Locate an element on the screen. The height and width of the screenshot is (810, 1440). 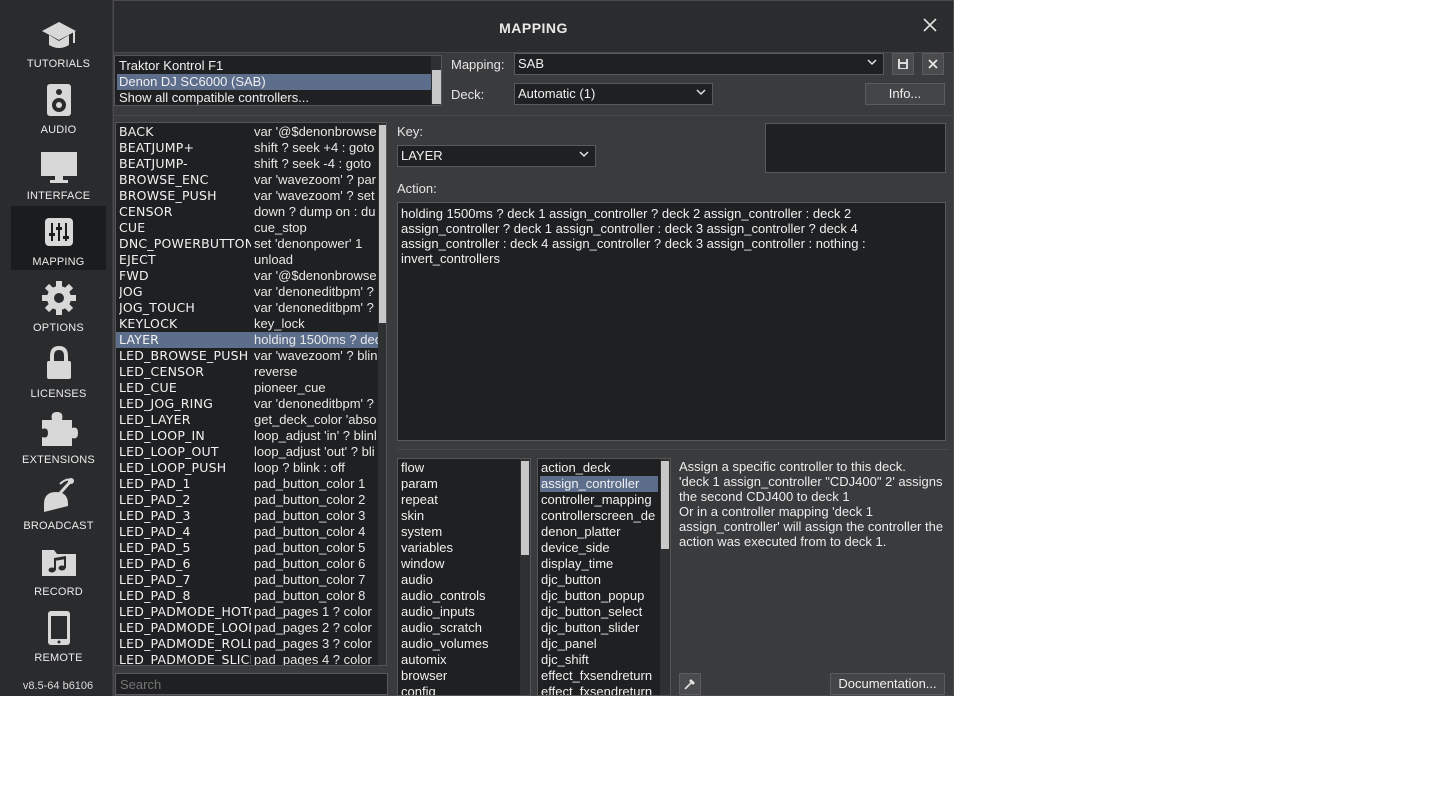
sidebar-item-record: RECORD is located at coordinates (58, 568).